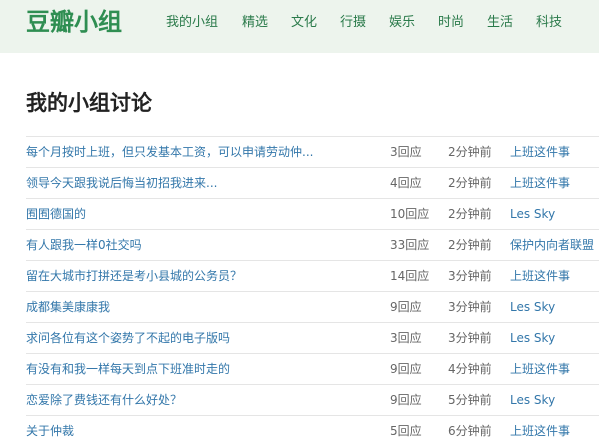 The image size is (599, 446). Describe the element at coordinates (470, 400) in the screenshot. I see `post-time: 5分钟前` at that location.